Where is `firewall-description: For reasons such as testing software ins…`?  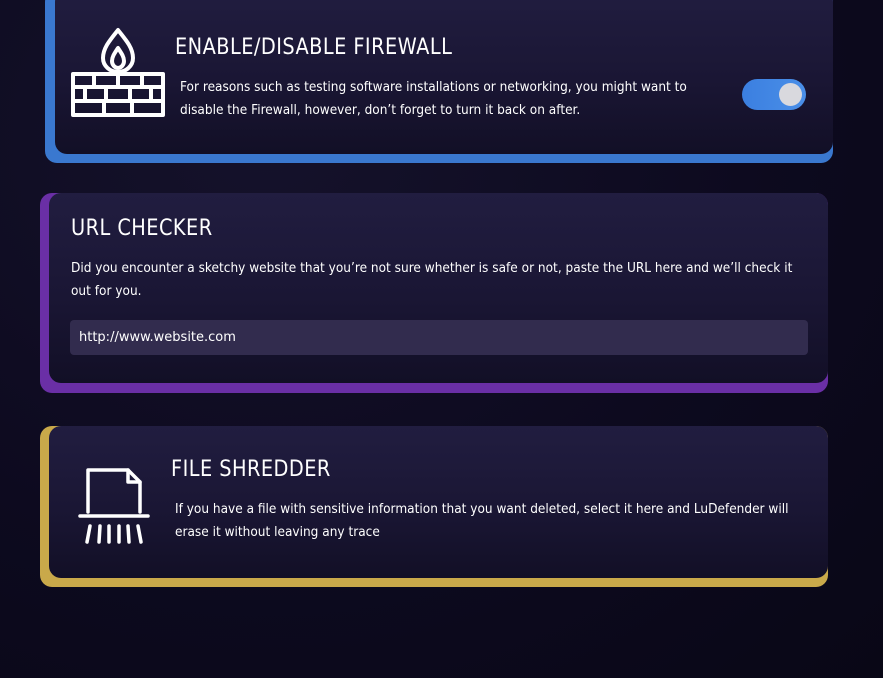
firewall-description: For reasons such as testing software ins… is located at coordinates (433, 98).